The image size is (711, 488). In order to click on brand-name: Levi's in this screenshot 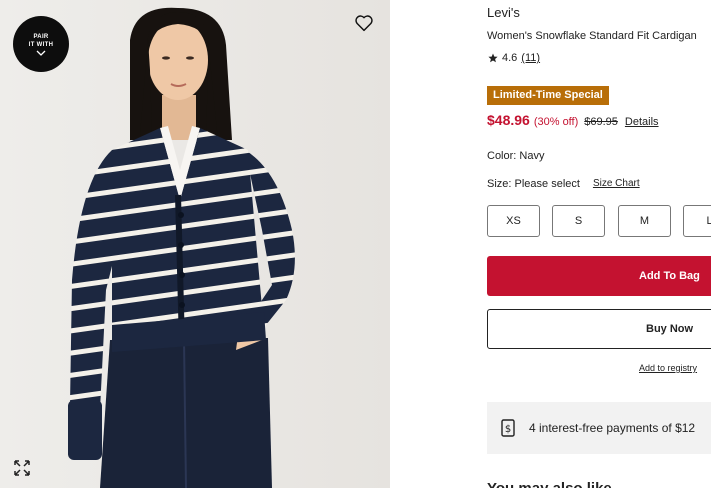, I will do `click(503, 12)`.